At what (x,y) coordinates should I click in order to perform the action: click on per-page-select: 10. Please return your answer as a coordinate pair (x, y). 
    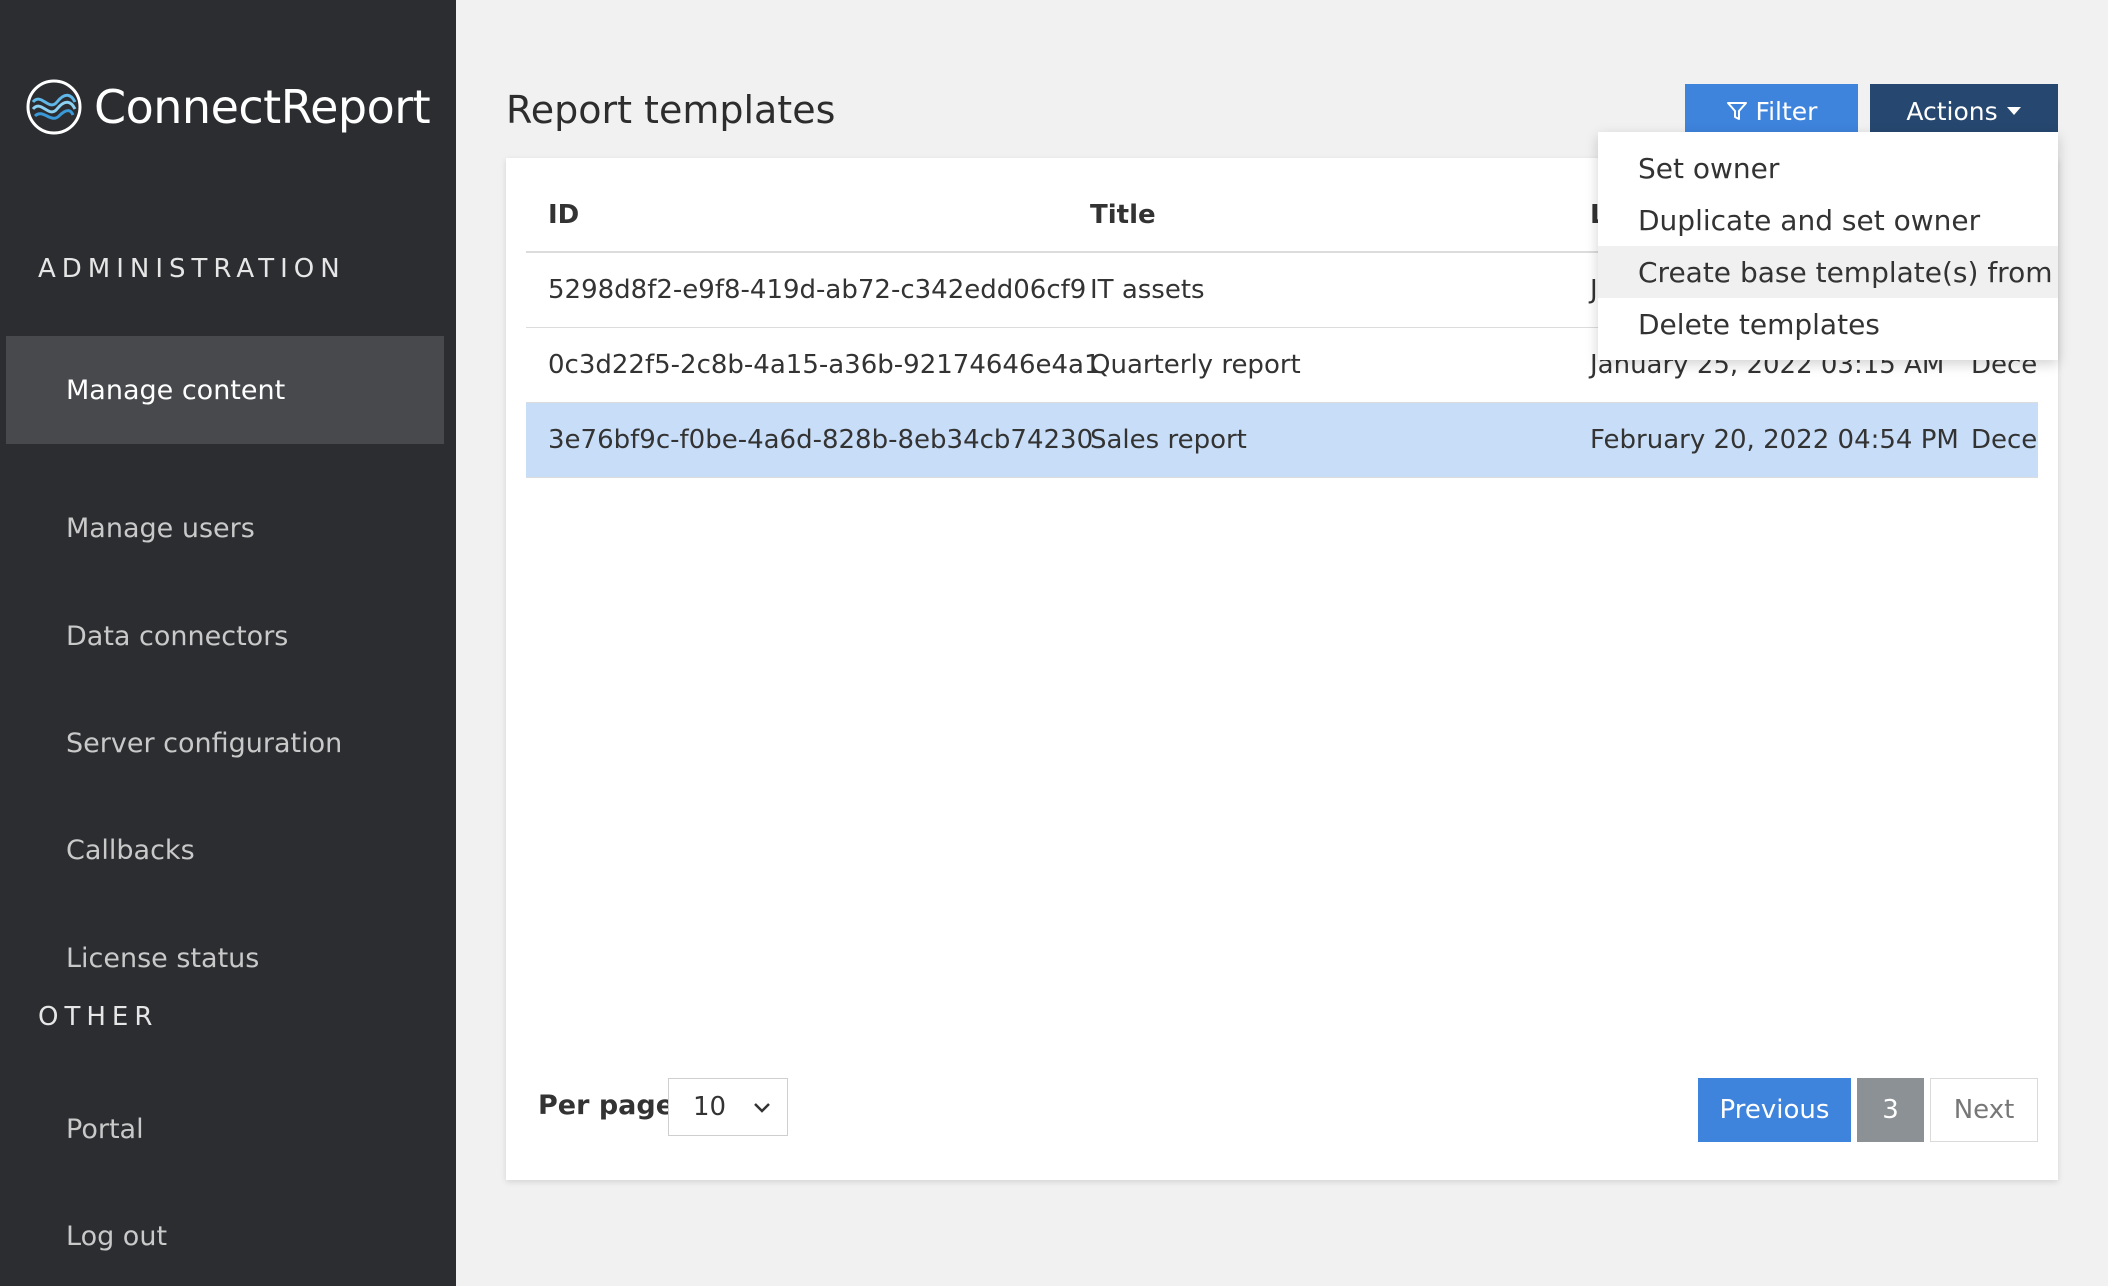
    Looking at the image, I should click on (728, 1107).